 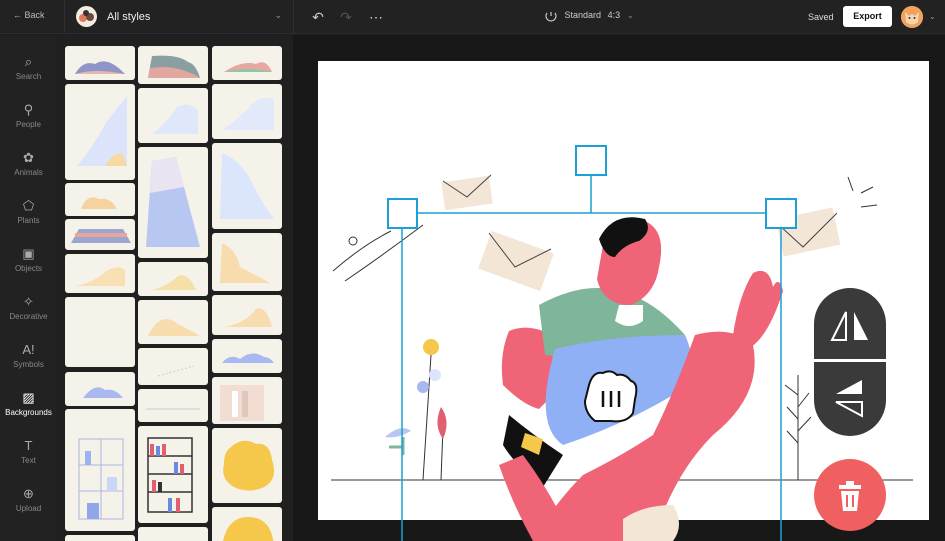 I want to click on rail-item-backgrounds: ▨ Backgrounds, so click(x=28, y=406).